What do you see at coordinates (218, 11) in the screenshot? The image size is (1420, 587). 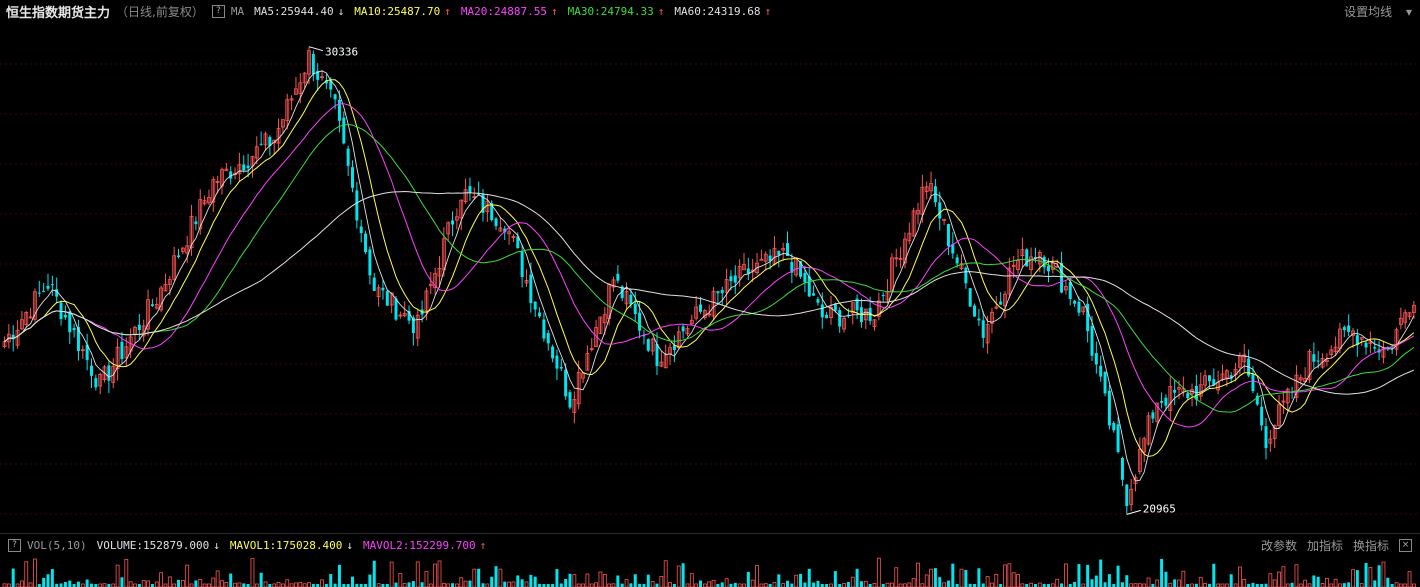 I see `help-button: ?` at bounding box center [218, 11].